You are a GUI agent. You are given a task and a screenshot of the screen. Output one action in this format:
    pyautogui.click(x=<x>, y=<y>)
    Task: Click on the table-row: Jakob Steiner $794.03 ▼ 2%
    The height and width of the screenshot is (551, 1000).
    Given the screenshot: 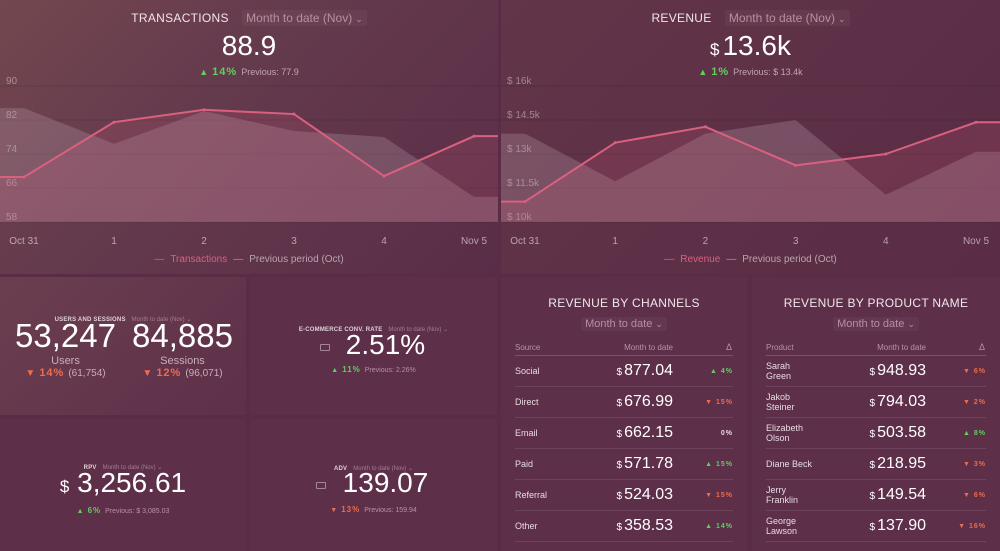 What is the action you would take?
    pyautogui.click(x=876, y=402)
    